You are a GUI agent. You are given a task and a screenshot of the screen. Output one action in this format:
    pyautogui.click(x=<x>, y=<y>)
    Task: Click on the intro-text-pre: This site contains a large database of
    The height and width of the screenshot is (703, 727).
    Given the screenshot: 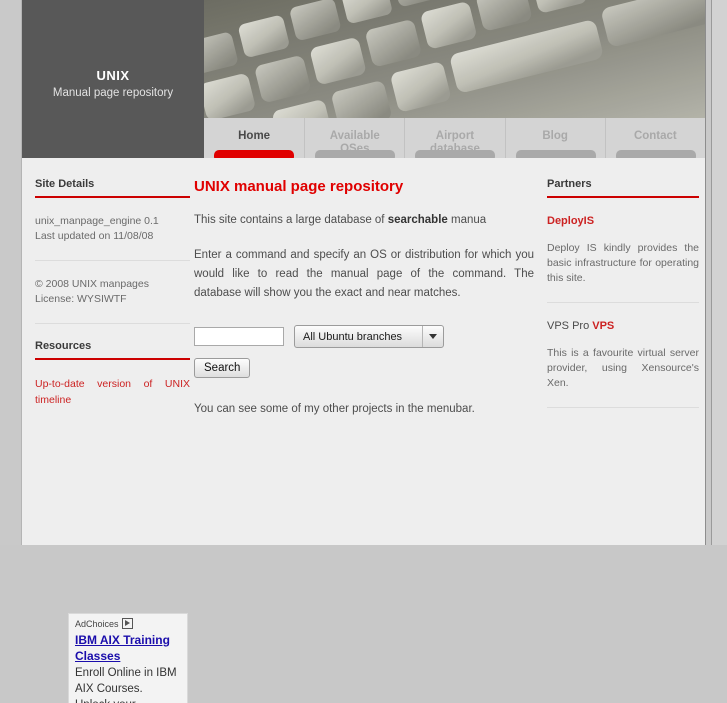 What is the action you would take?
    pyautogui.click(x=291, y=220)
    